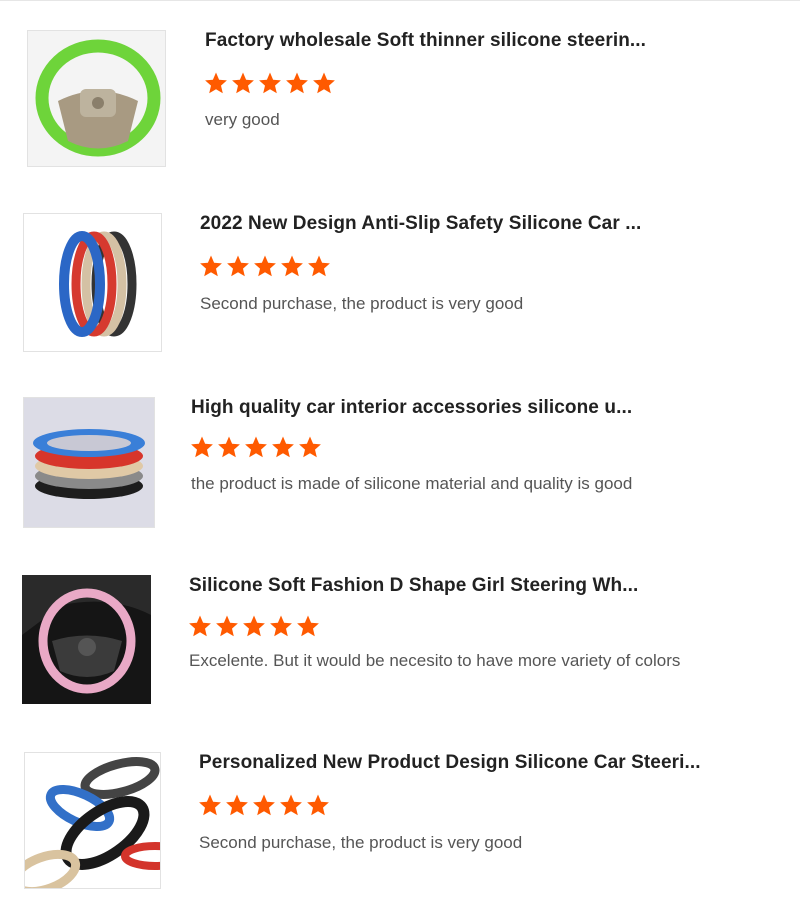 Image resolution: width=800 pixels, height=914 pixels. I want to click on pink-steering-cover-image, so click(86, 639).